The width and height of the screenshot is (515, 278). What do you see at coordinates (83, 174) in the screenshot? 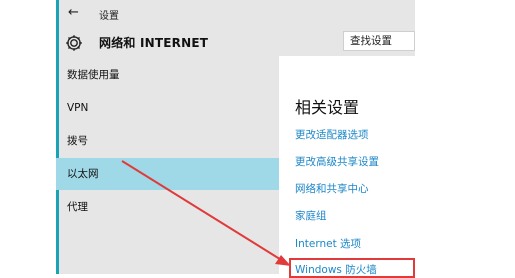
I see `sidebar-item-label: 以太网` at bounding box center [83, 174].